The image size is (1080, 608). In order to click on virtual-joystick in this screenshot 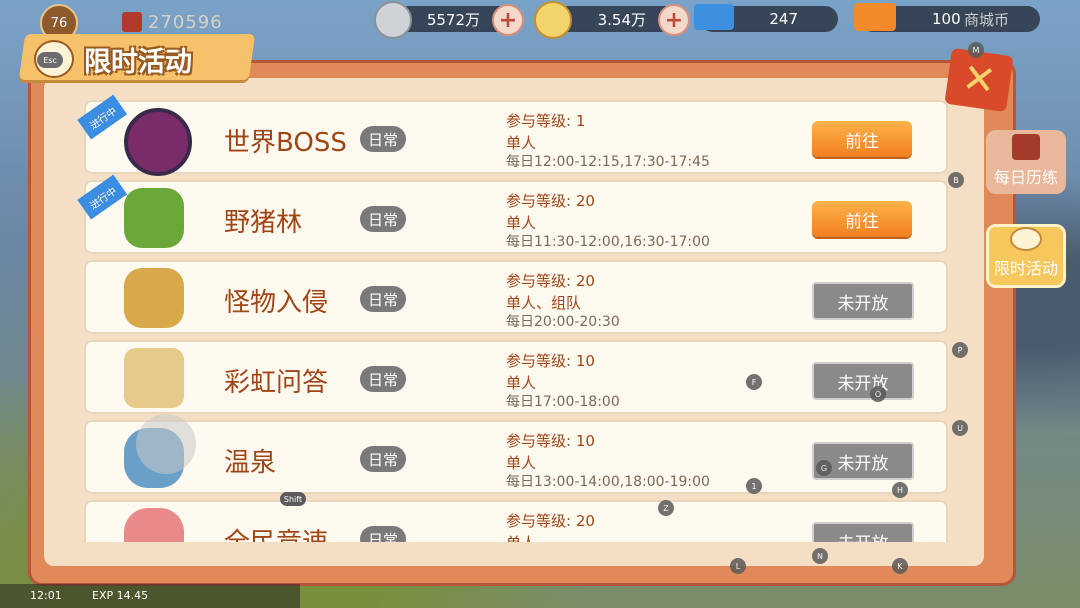, I will do `click(166, 444)`.